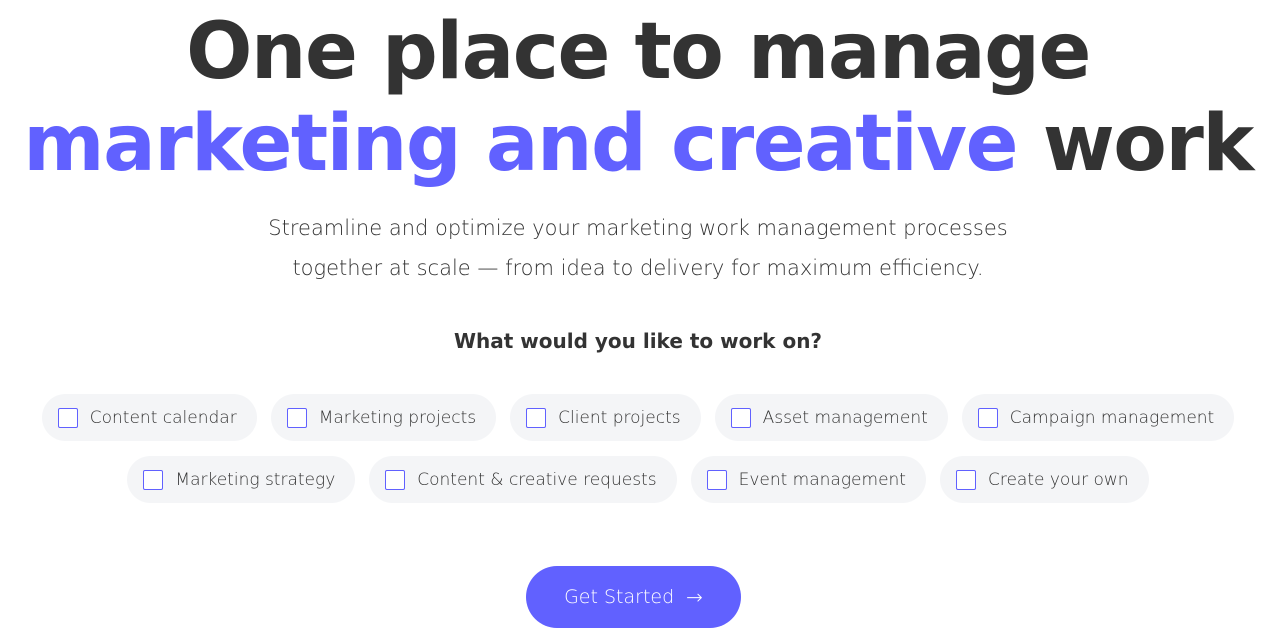  I want to click on option-content-creative-requests: Content & creative requests, so click(523, 479).